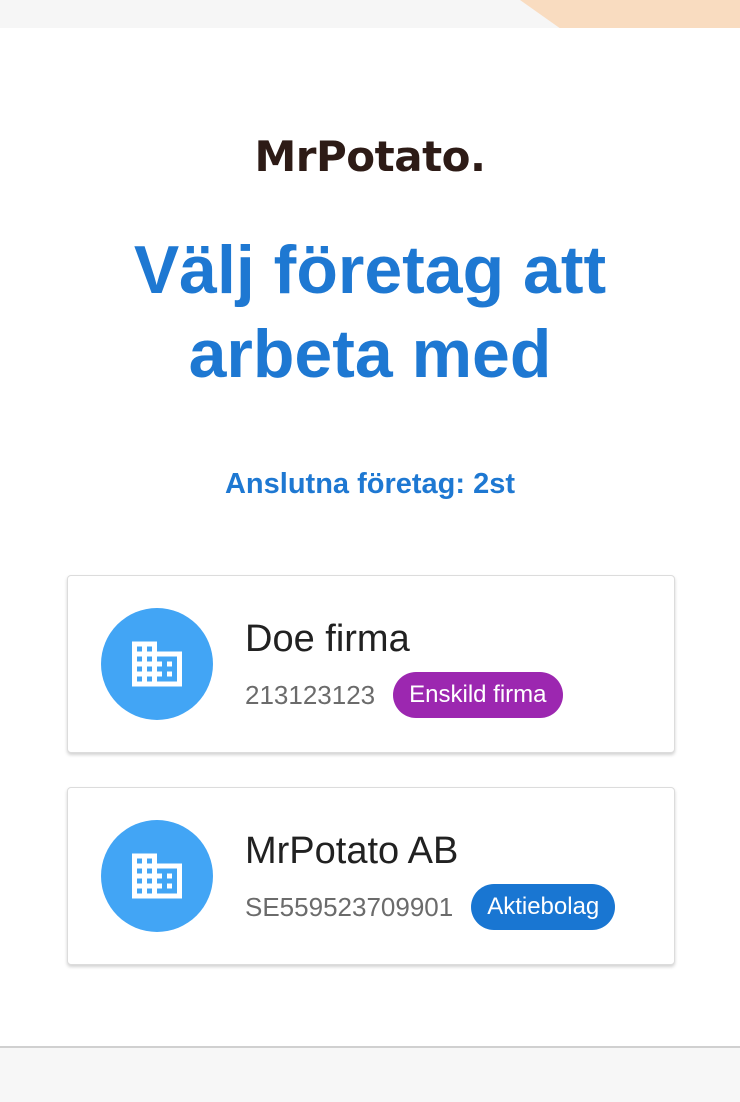 This screenshot has width=740, height=1102. Describe the element at coordinates (370, 156) in the screenshot. I see `brand-logo: MrPotato.` at that location.